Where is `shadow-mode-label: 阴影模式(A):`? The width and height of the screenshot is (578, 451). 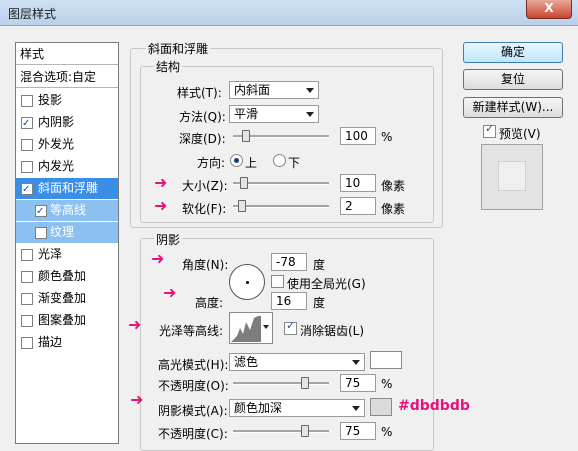 shadow-mode-label: 阴影模式(A): is located at coordinates (193, 411).